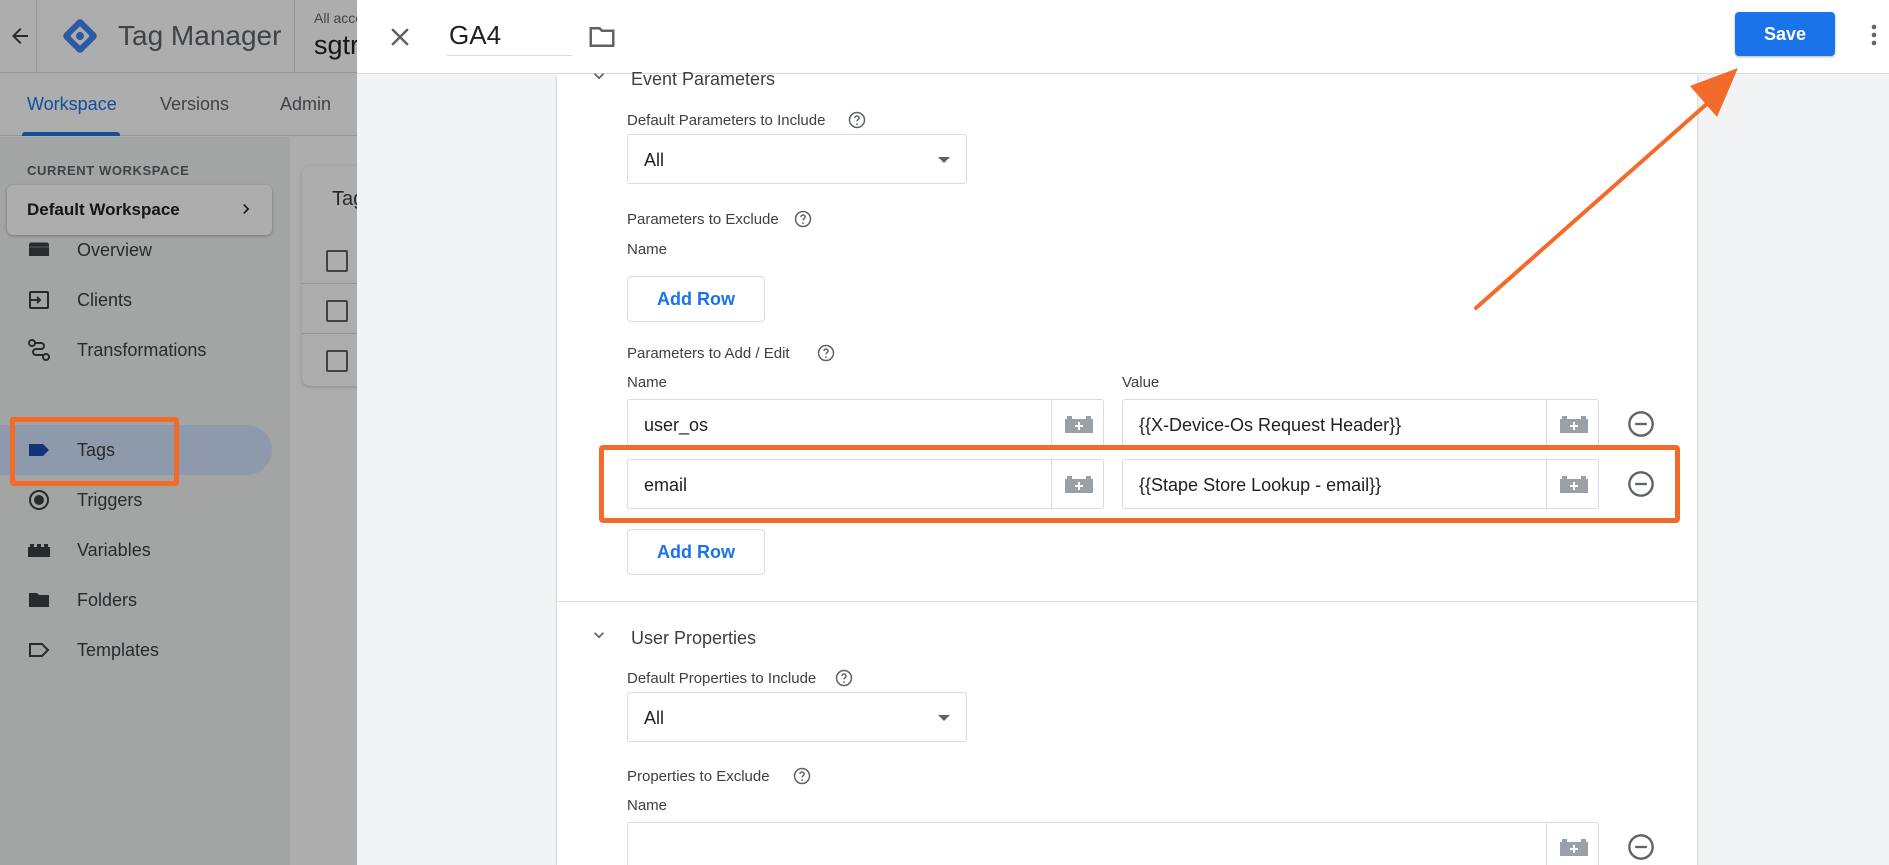 Image resolution: width=1889 pixels, height=865 pixels. What do you see at coordinates (722, 678) in the screenshot?
I see `default-props-label: Default Properties to Include` at bounding box center [722, 678].